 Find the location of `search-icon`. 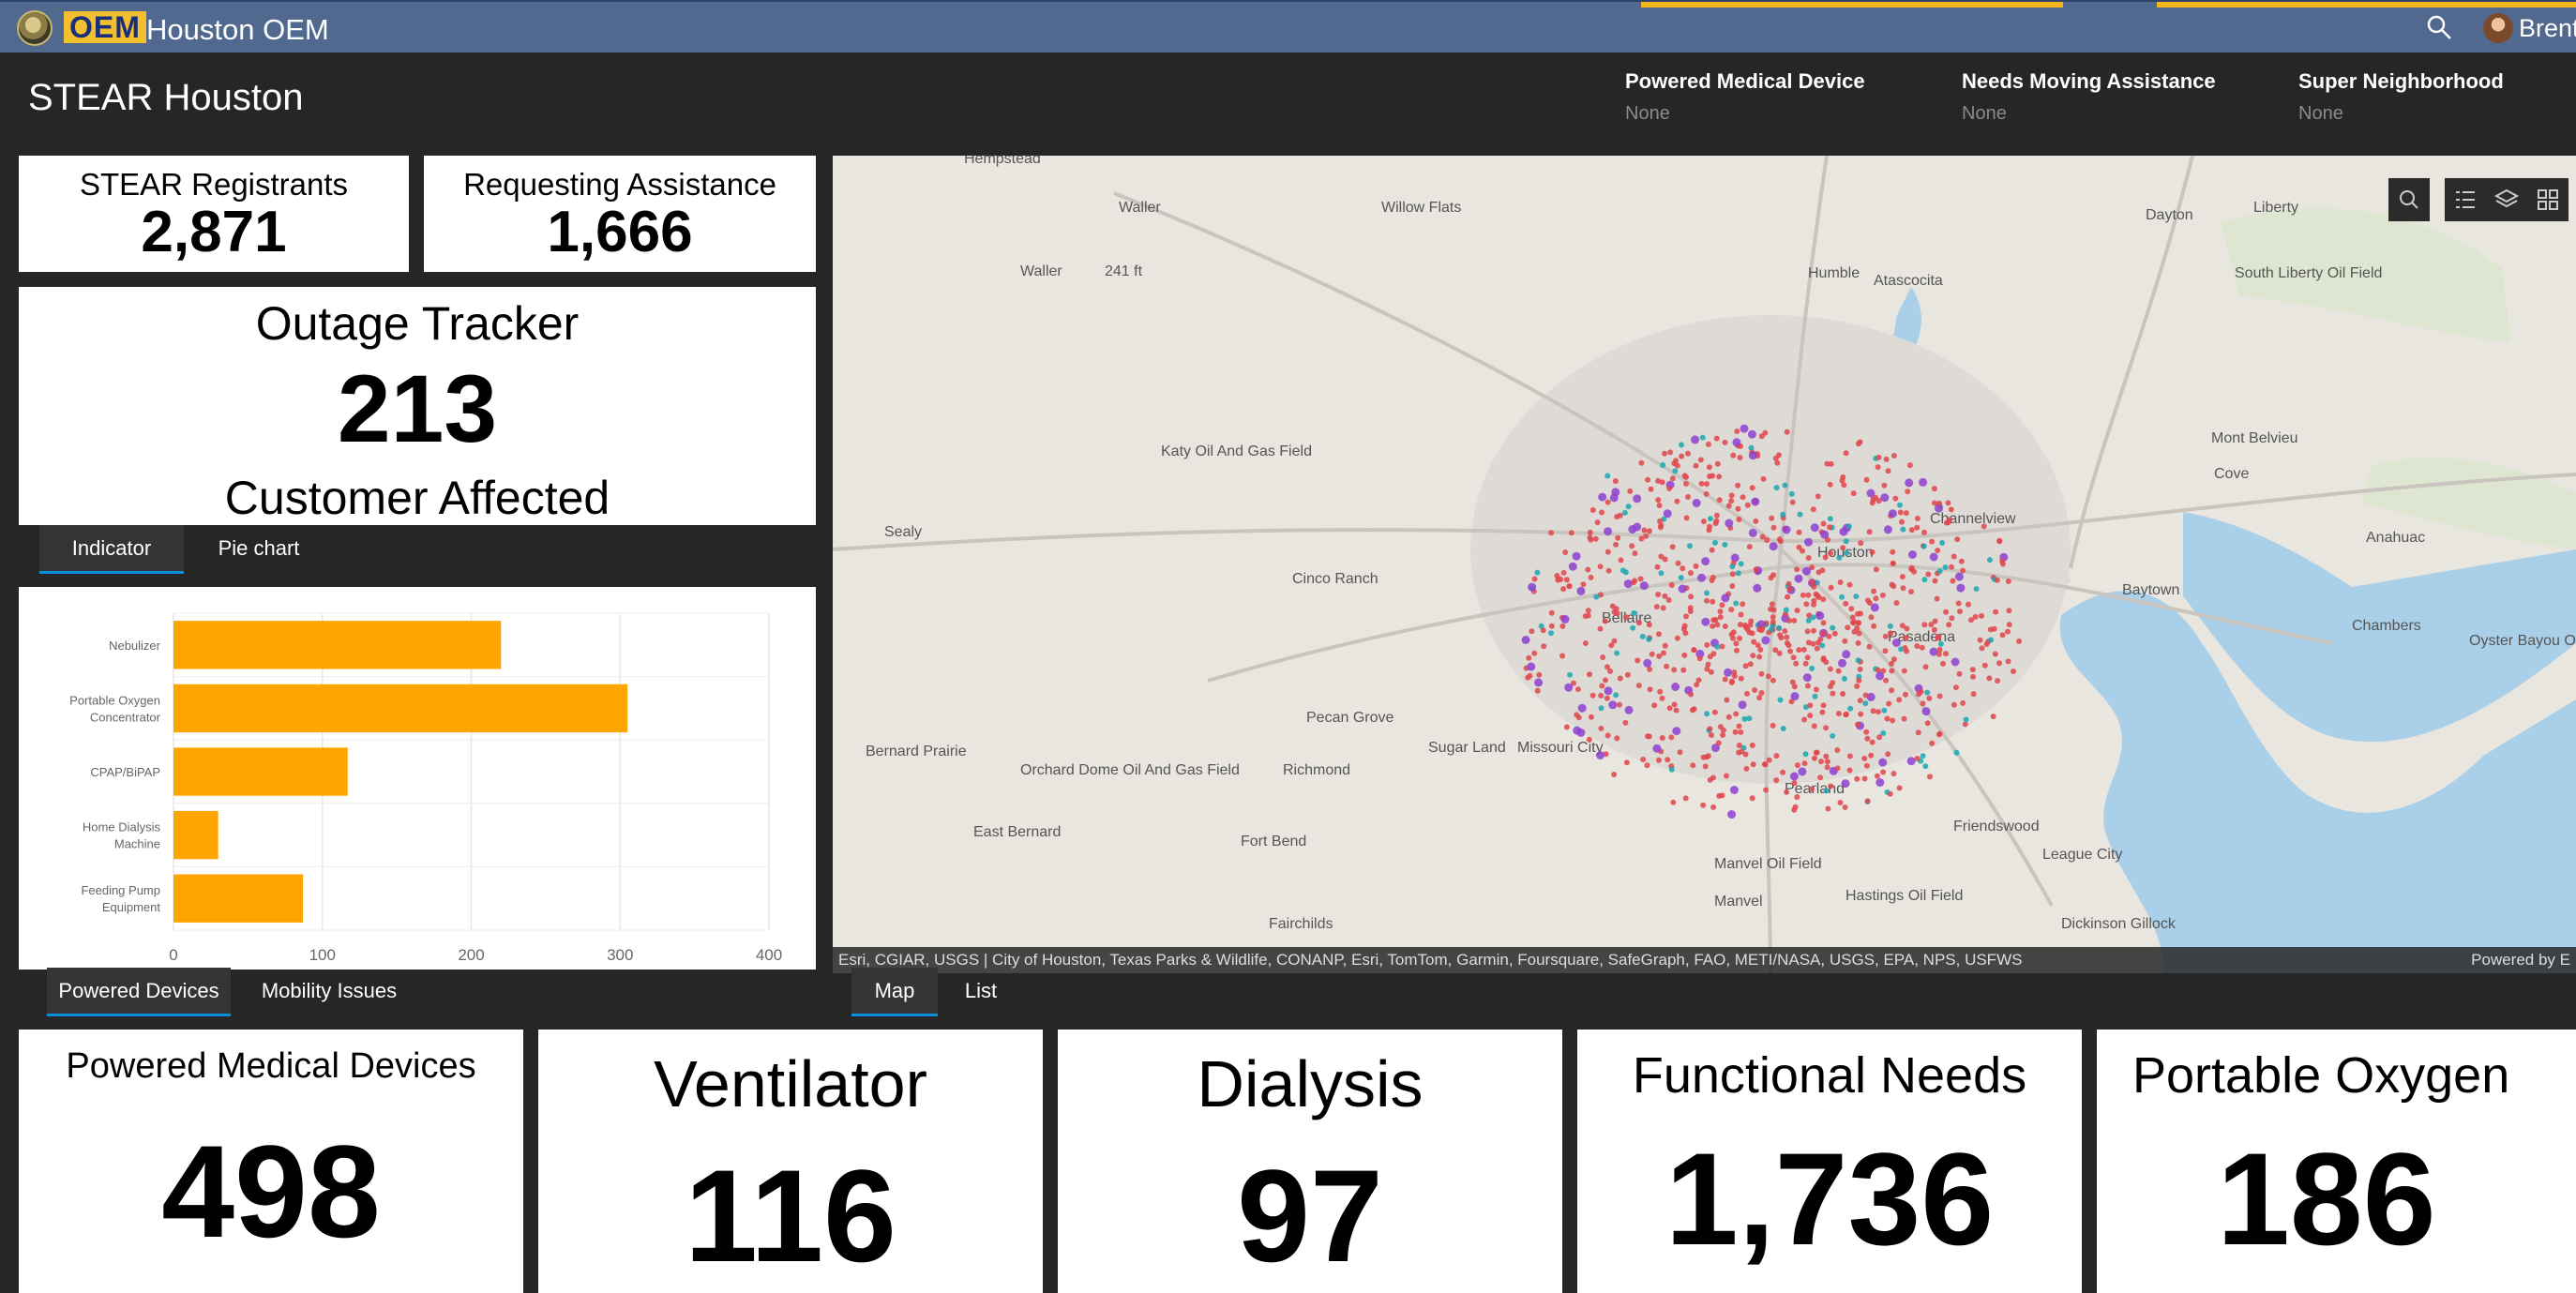

search-icon is located at coordinates (2439, 27).